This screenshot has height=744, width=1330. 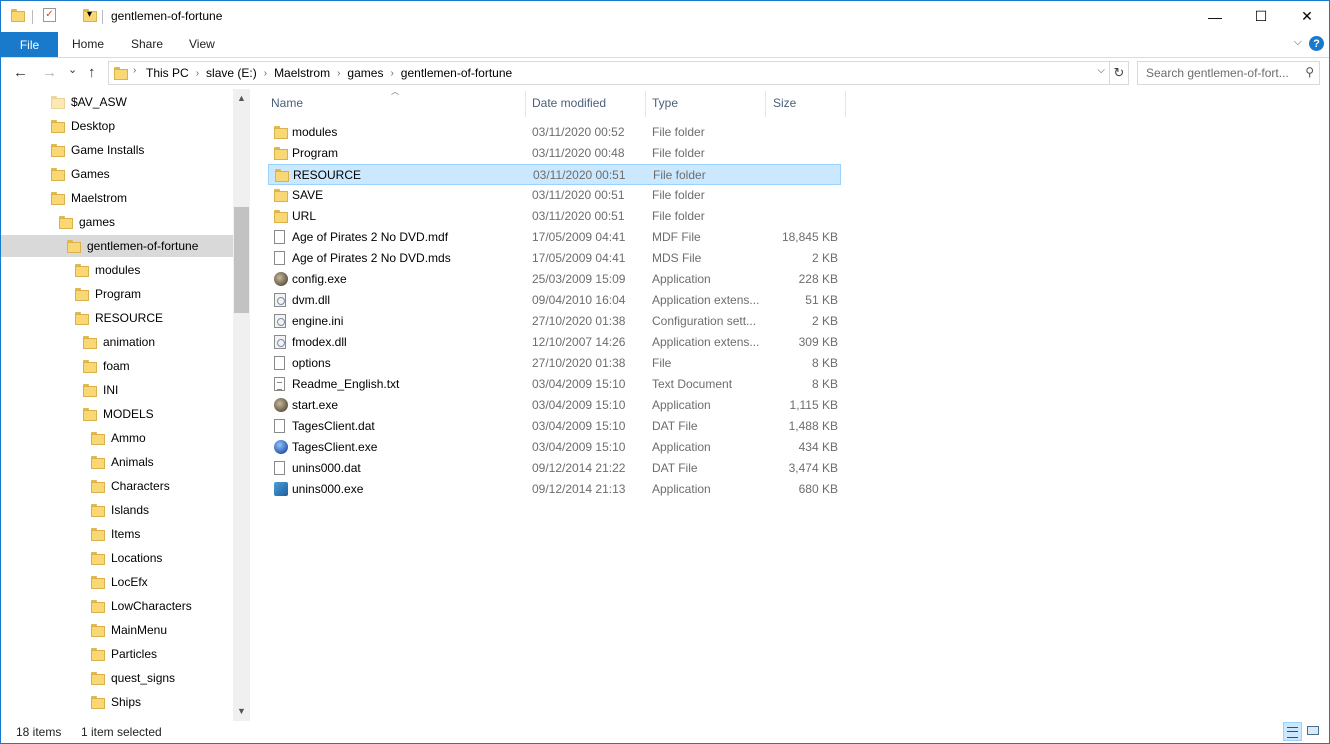 What do you see at coordinates (133, 678) in the screenshot?
I see `nav-item: quest_signs` at bounding box center [133, 678].